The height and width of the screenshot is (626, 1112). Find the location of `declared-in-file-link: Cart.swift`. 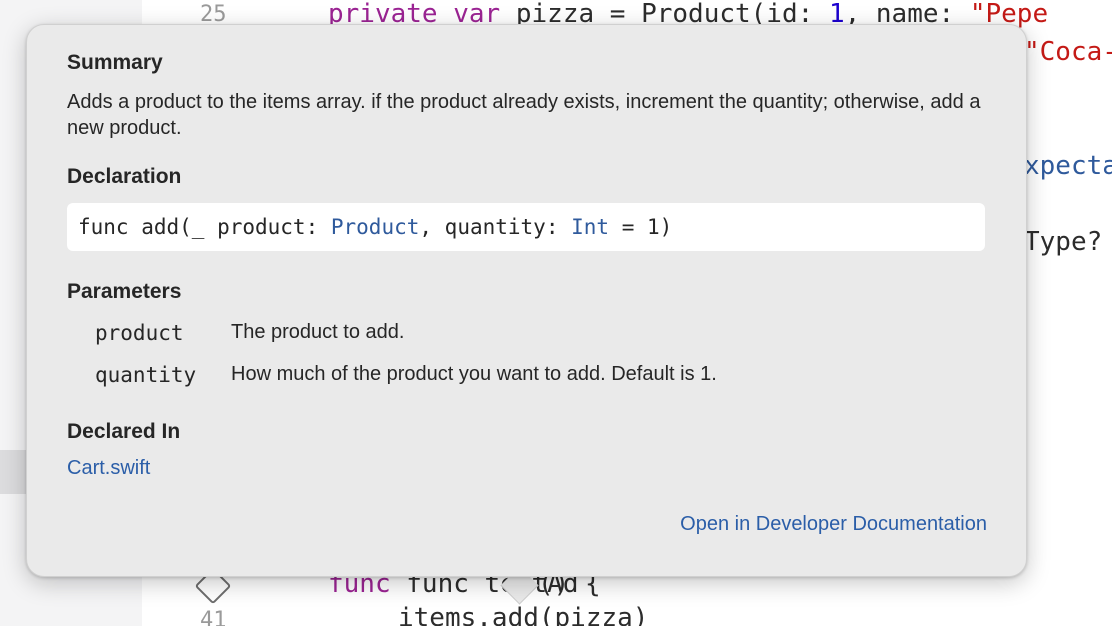

declared-in-file-link: Cart.swift is located at coordinates (108, 468).